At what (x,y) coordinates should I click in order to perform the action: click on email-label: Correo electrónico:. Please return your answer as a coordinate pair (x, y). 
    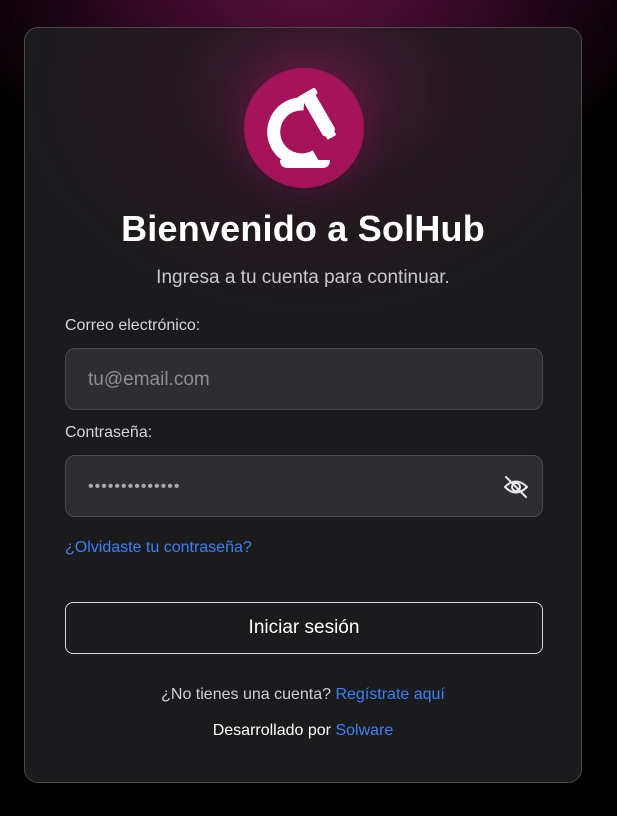
    Looking at the image, I should click on (133, 325).